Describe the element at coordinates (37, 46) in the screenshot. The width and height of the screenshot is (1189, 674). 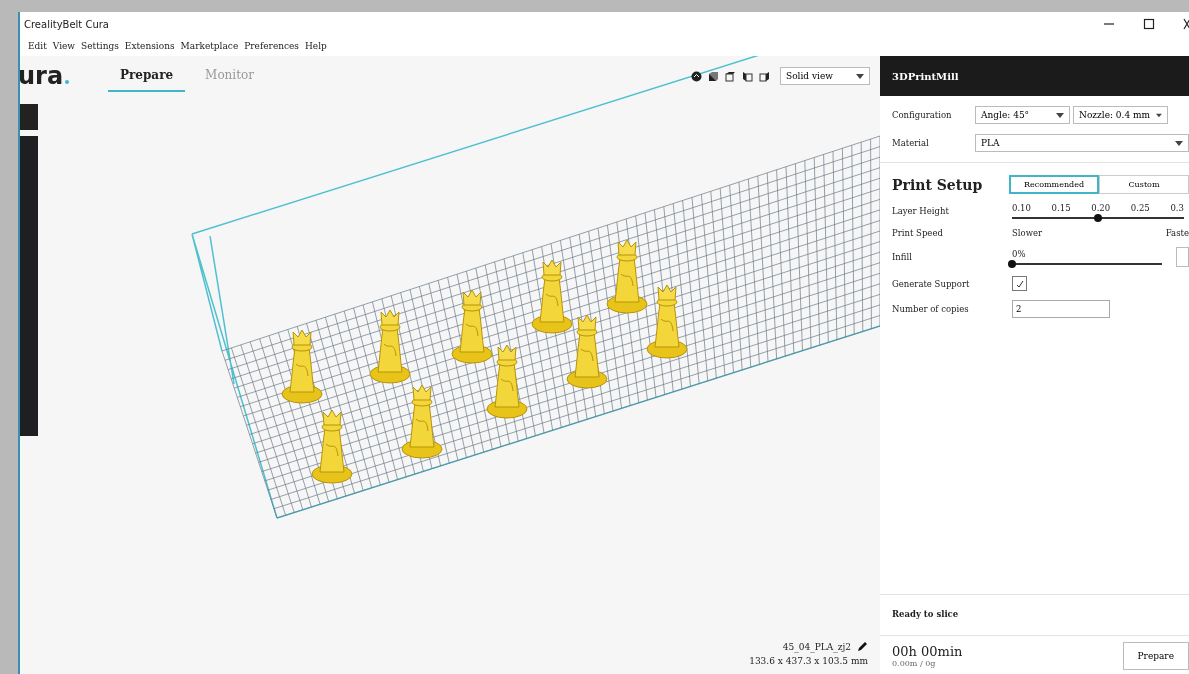
I see `menu-item: Edit` at that location.